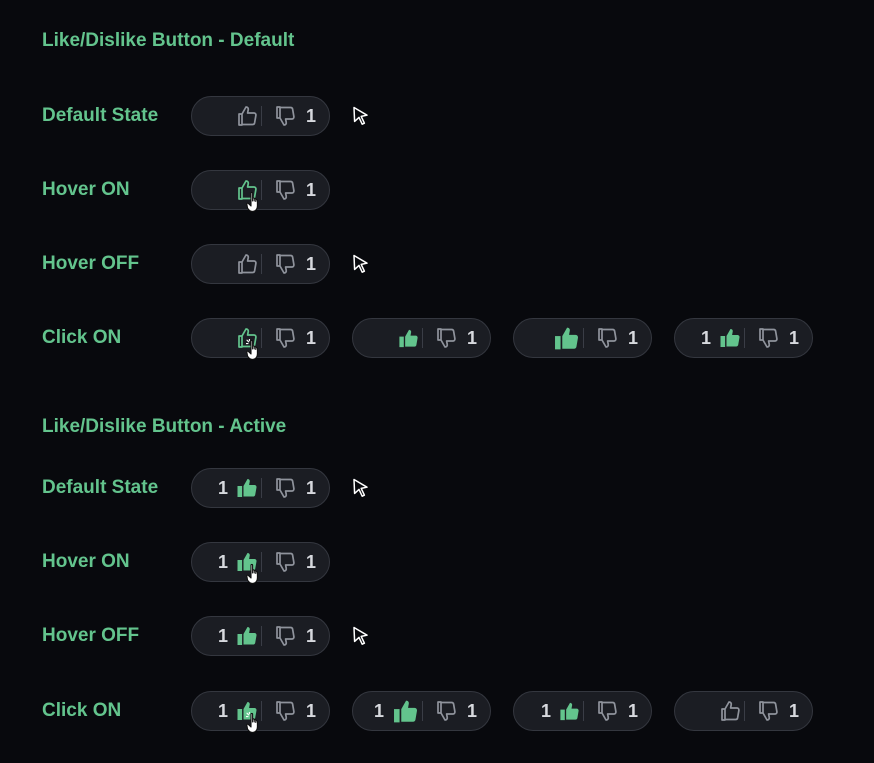 Image resolution: width=874 pixels, height=763 pixels. I want to click on section-title: Like/Dislike Button - Active, so click(164, 426).